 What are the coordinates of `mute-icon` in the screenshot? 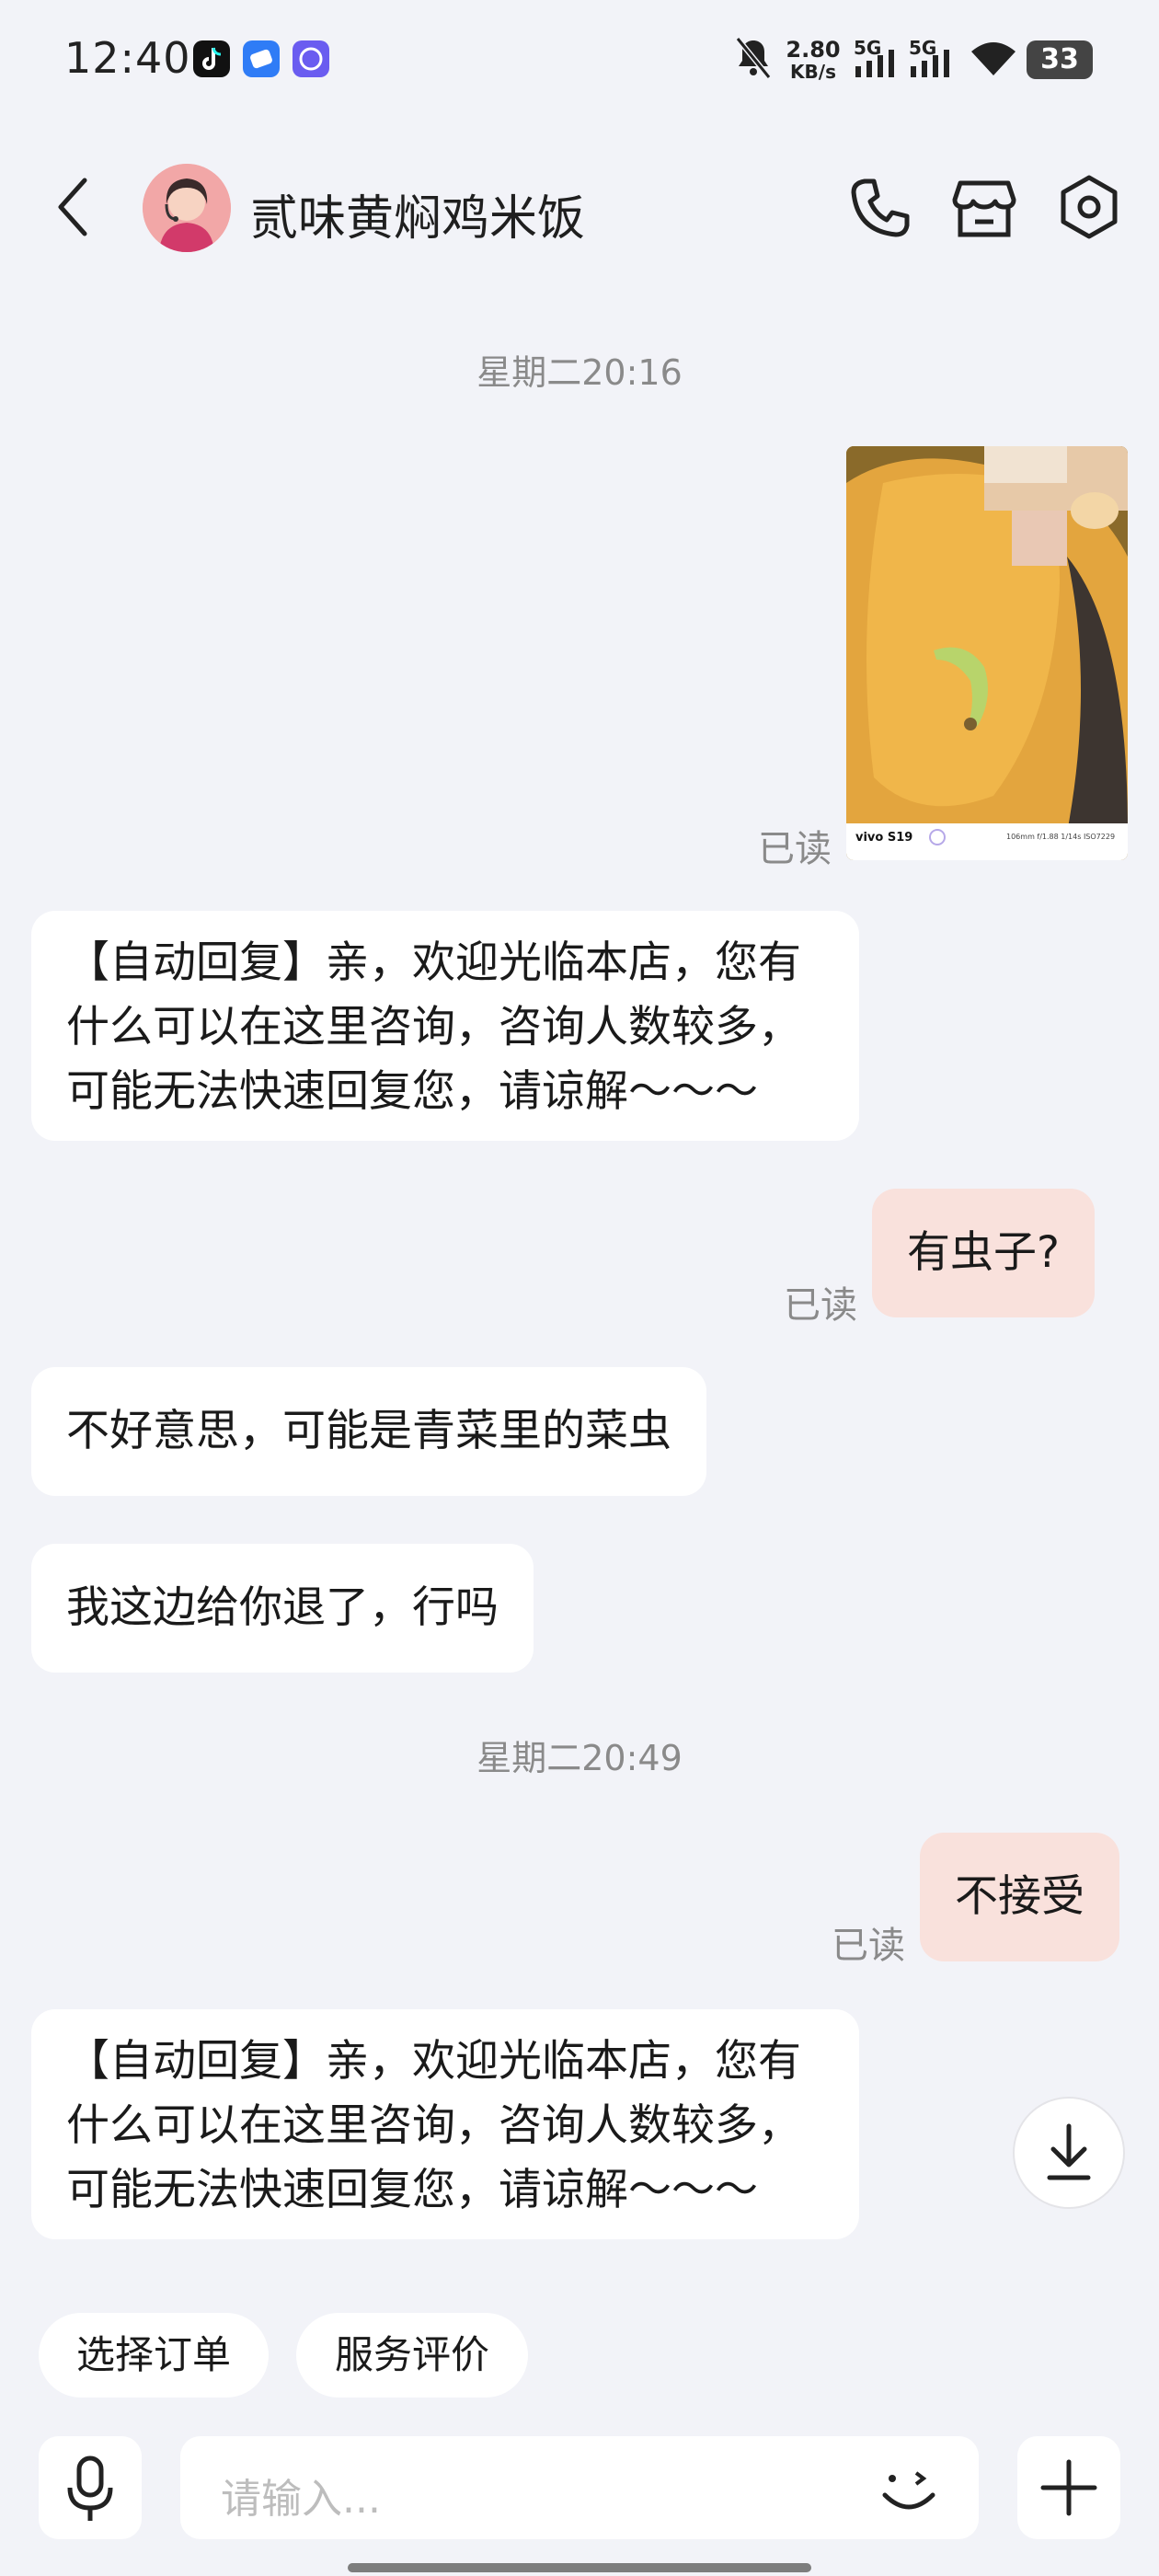 It's located at (753, 58).